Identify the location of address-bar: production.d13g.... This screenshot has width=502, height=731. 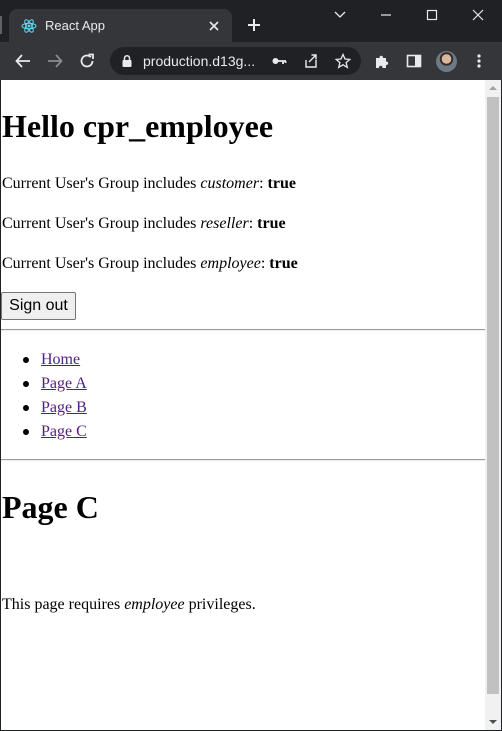
(235, 61).